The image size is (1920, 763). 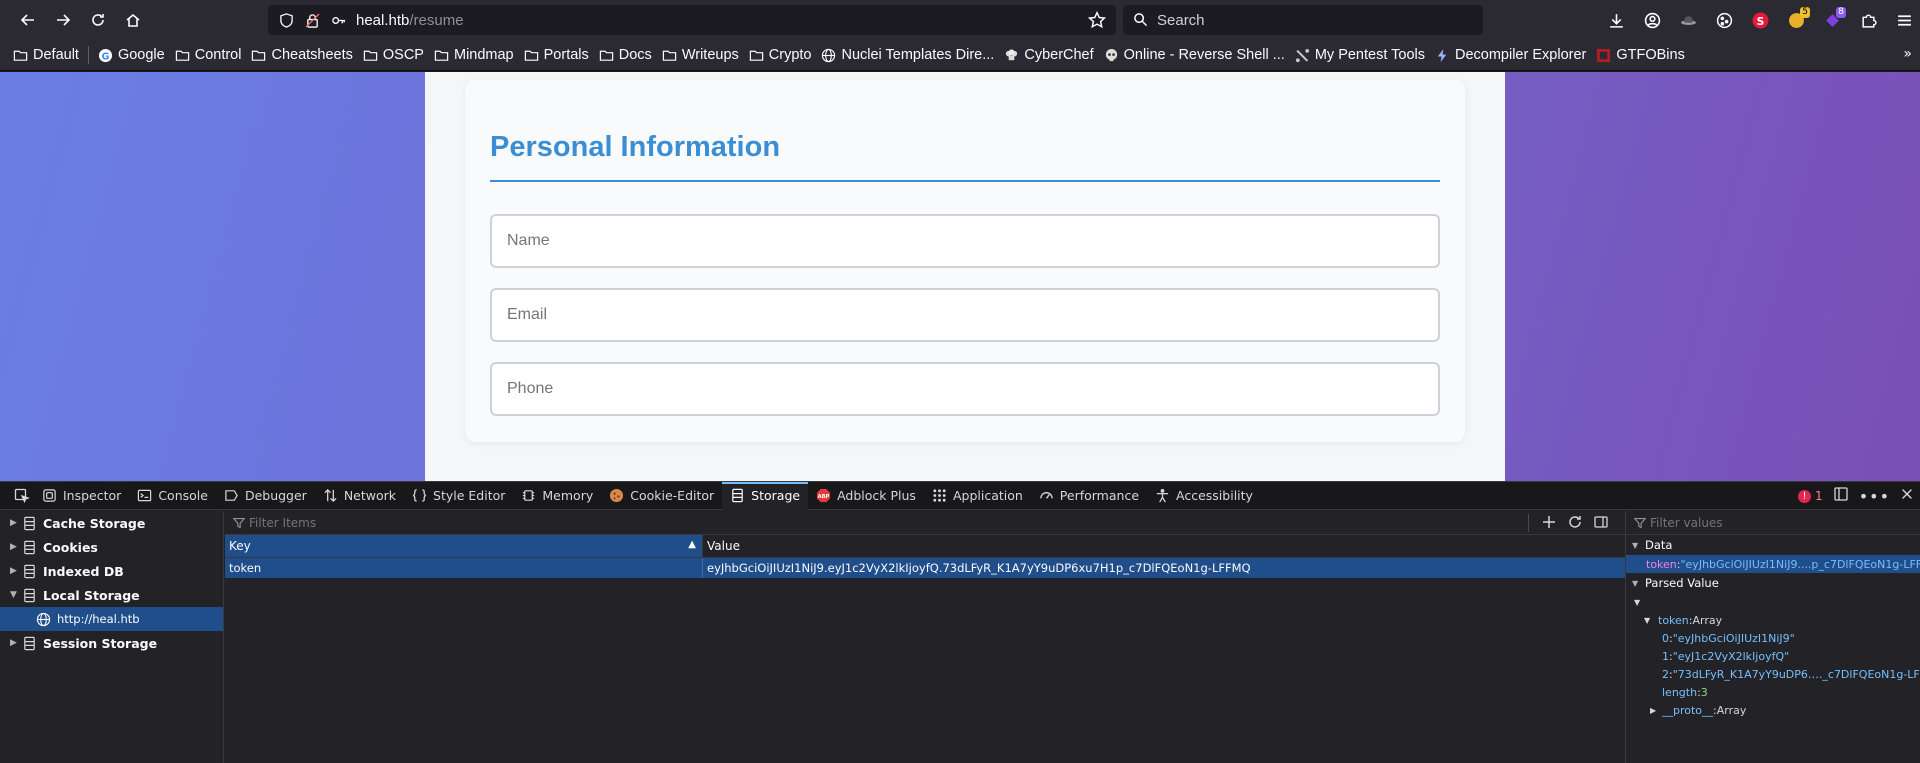 What do you see at coordinates (1616, 20) in the screenshot?
I see `downloads-icon` at bounding box center [1616, 20].